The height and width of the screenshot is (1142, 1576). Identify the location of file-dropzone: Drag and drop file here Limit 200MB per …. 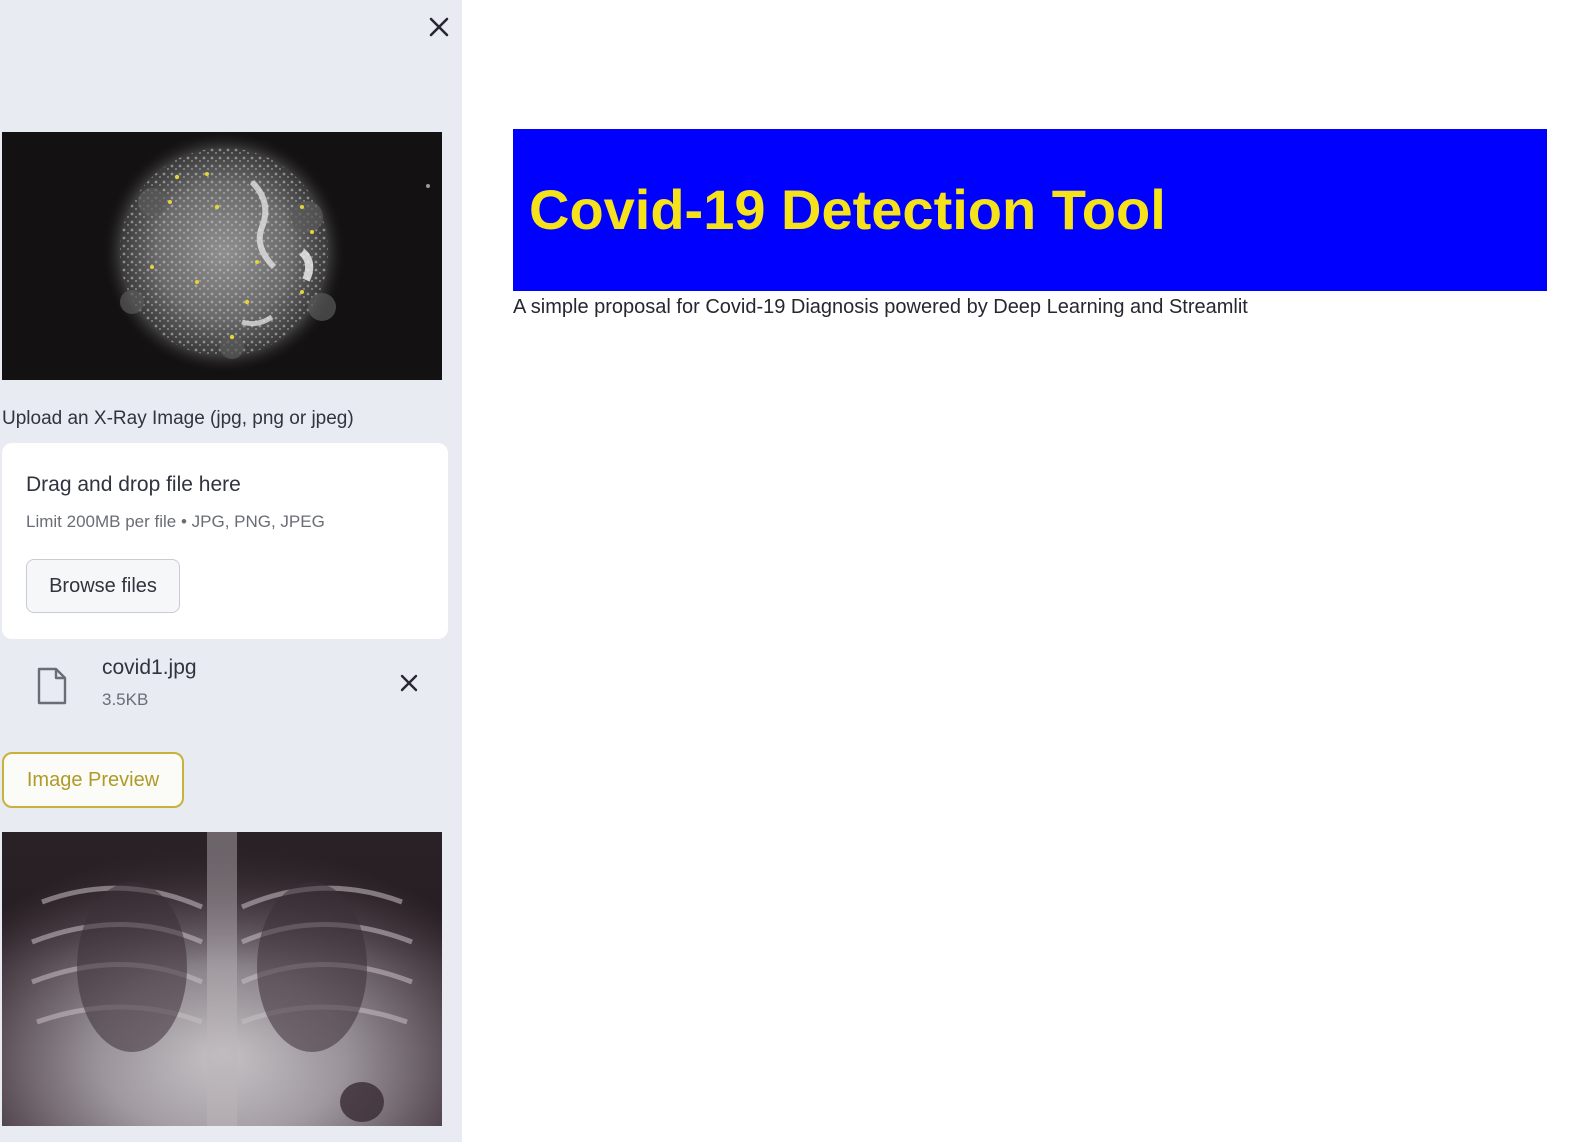
(225, 541).